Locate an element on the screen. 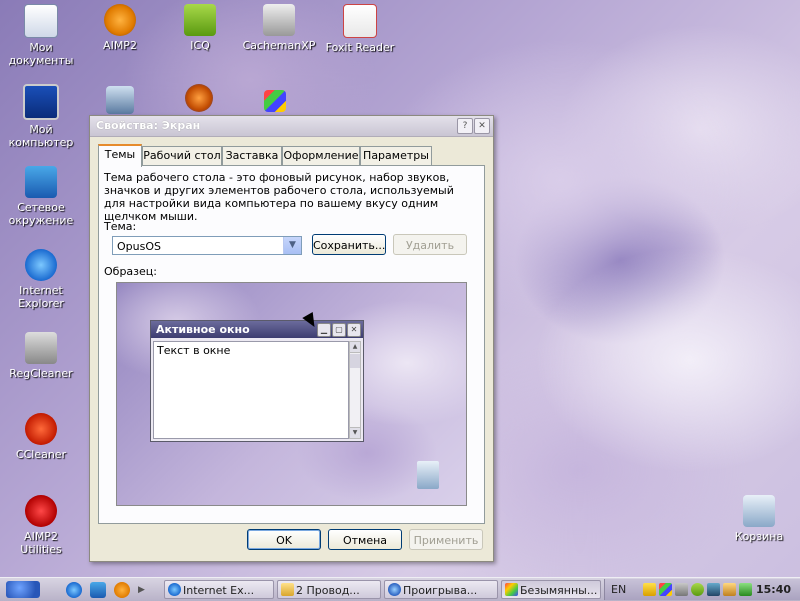 The height and width of the screenshot is (601, 800). dialog-title: Свойства: Экран is located at coordinates (148, 125).